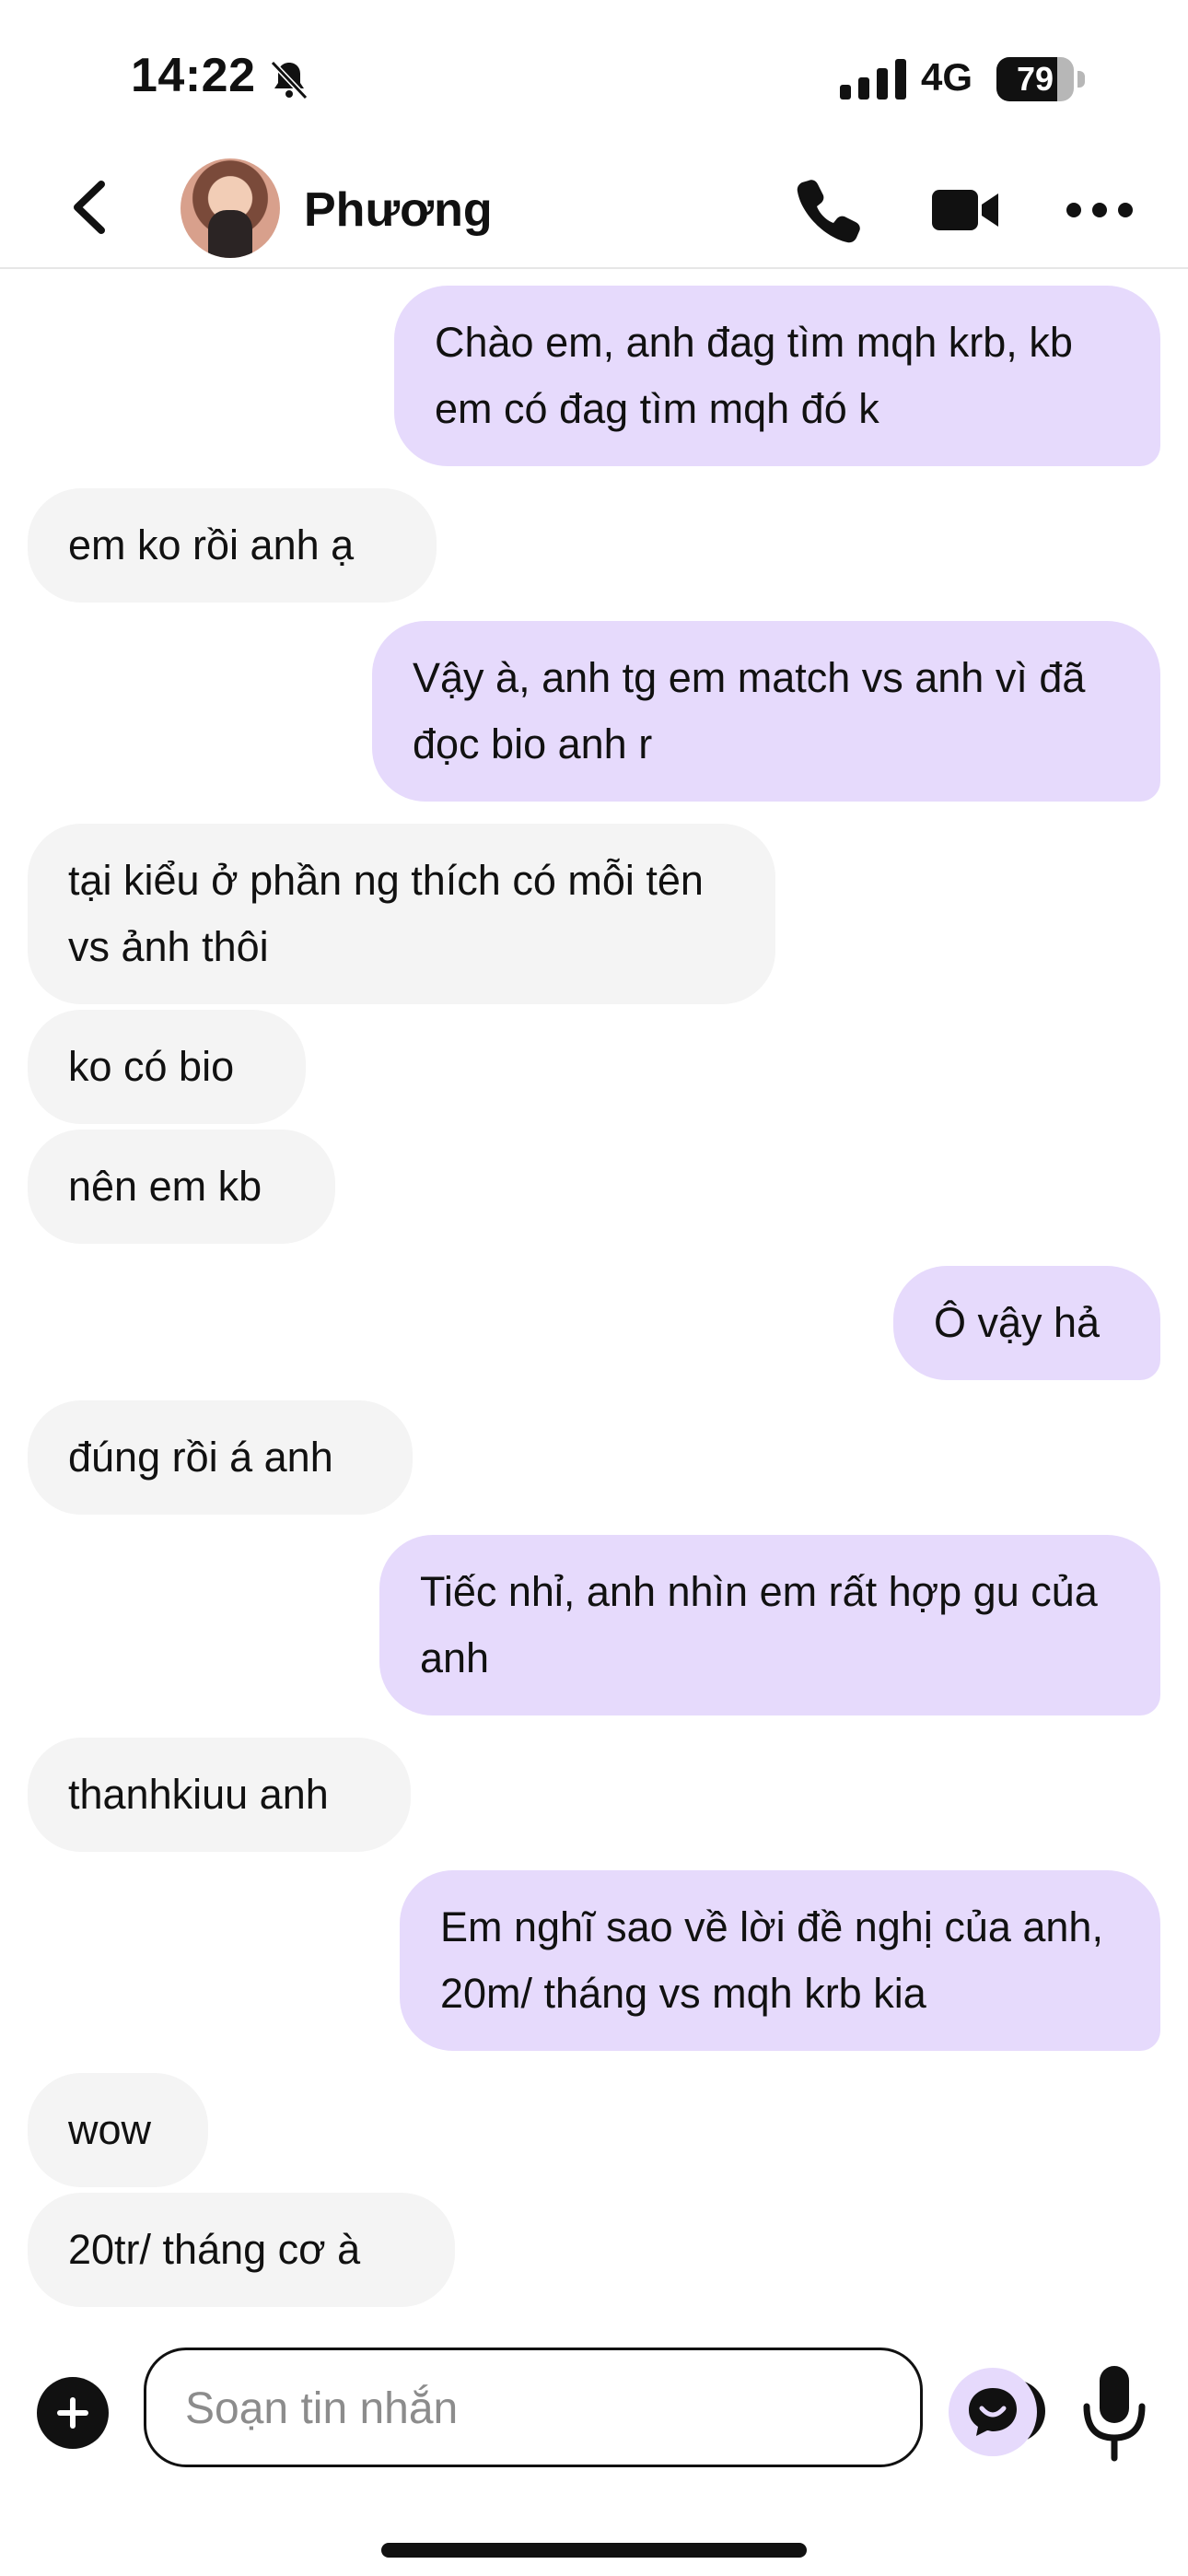 The width and height of the screenshot is (1188, 2576). Describe the element at coordinates (1026, 1323) in the screenshot. I see `message-outgoing: Ô vậy hả` at that location.